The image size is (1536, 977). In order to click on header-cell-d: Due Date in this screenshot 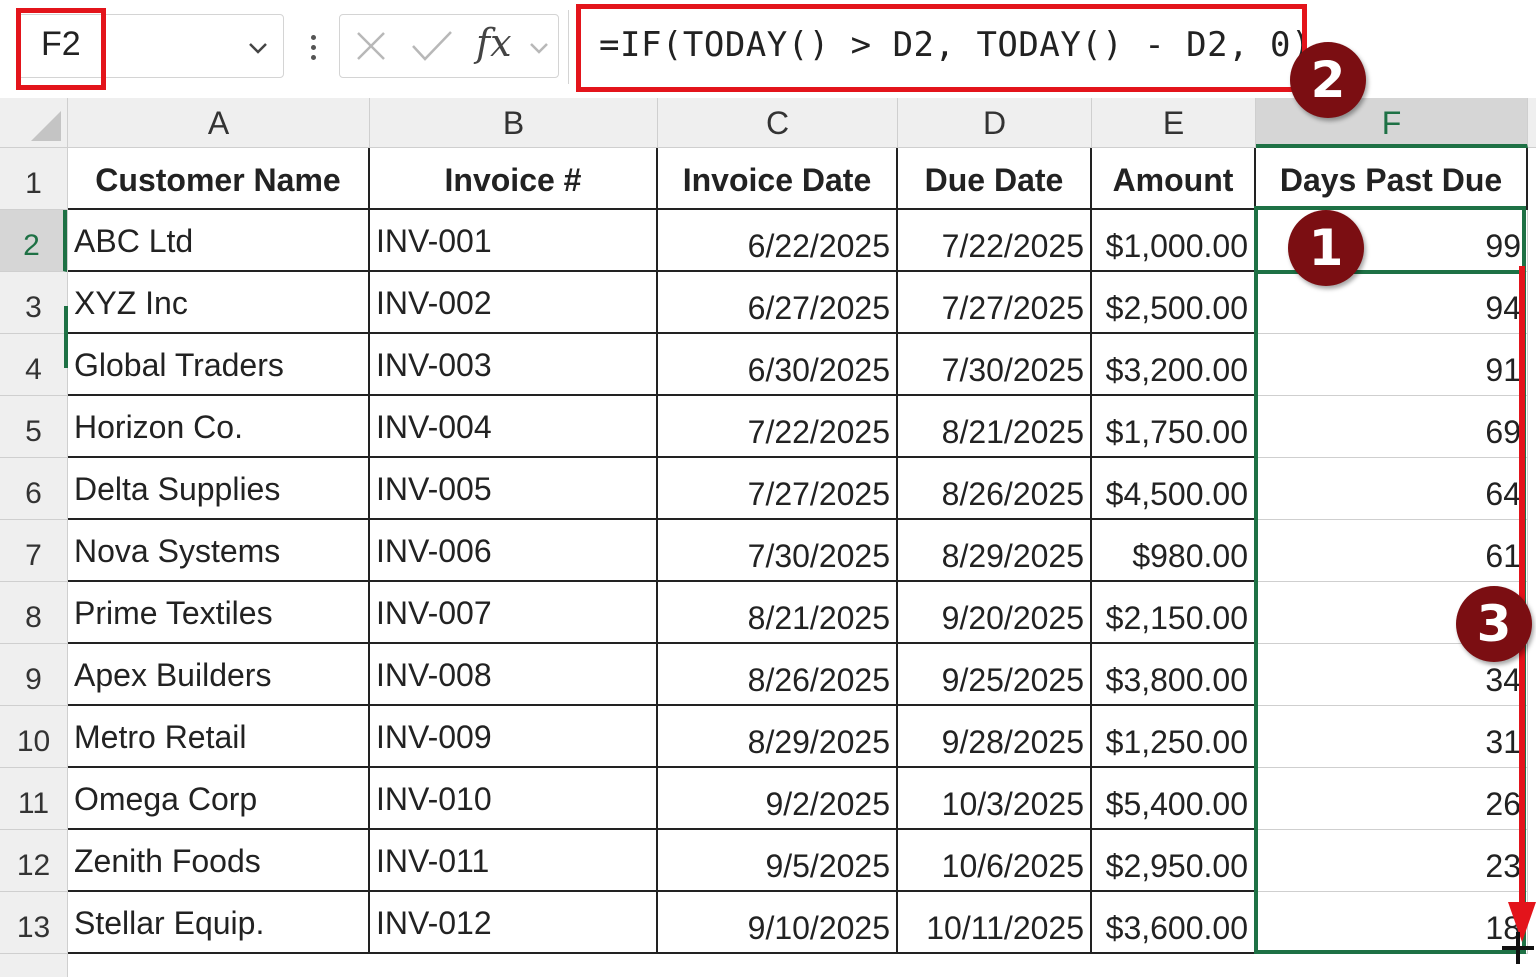, I will do `click(995, 179)`.